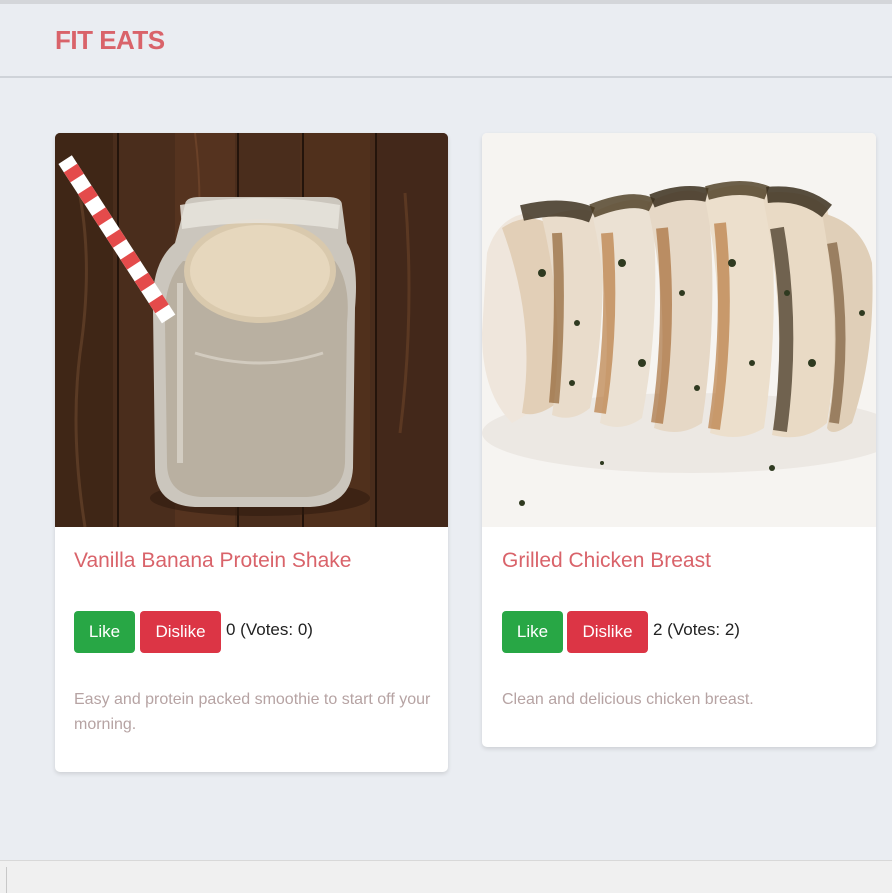 This screenshot has height=893, width=892. Describe the element at coordinates (696, 629) in the screenshot. I see `vote-count: 2 (Votes: 2)` at that location.